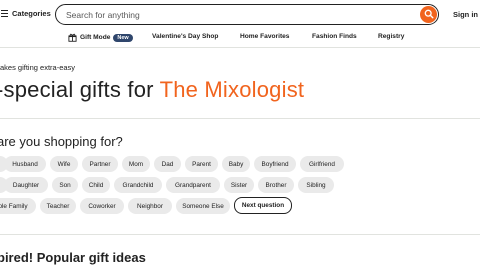  I want to click on next-question-button: Next question, so click(263, 205).